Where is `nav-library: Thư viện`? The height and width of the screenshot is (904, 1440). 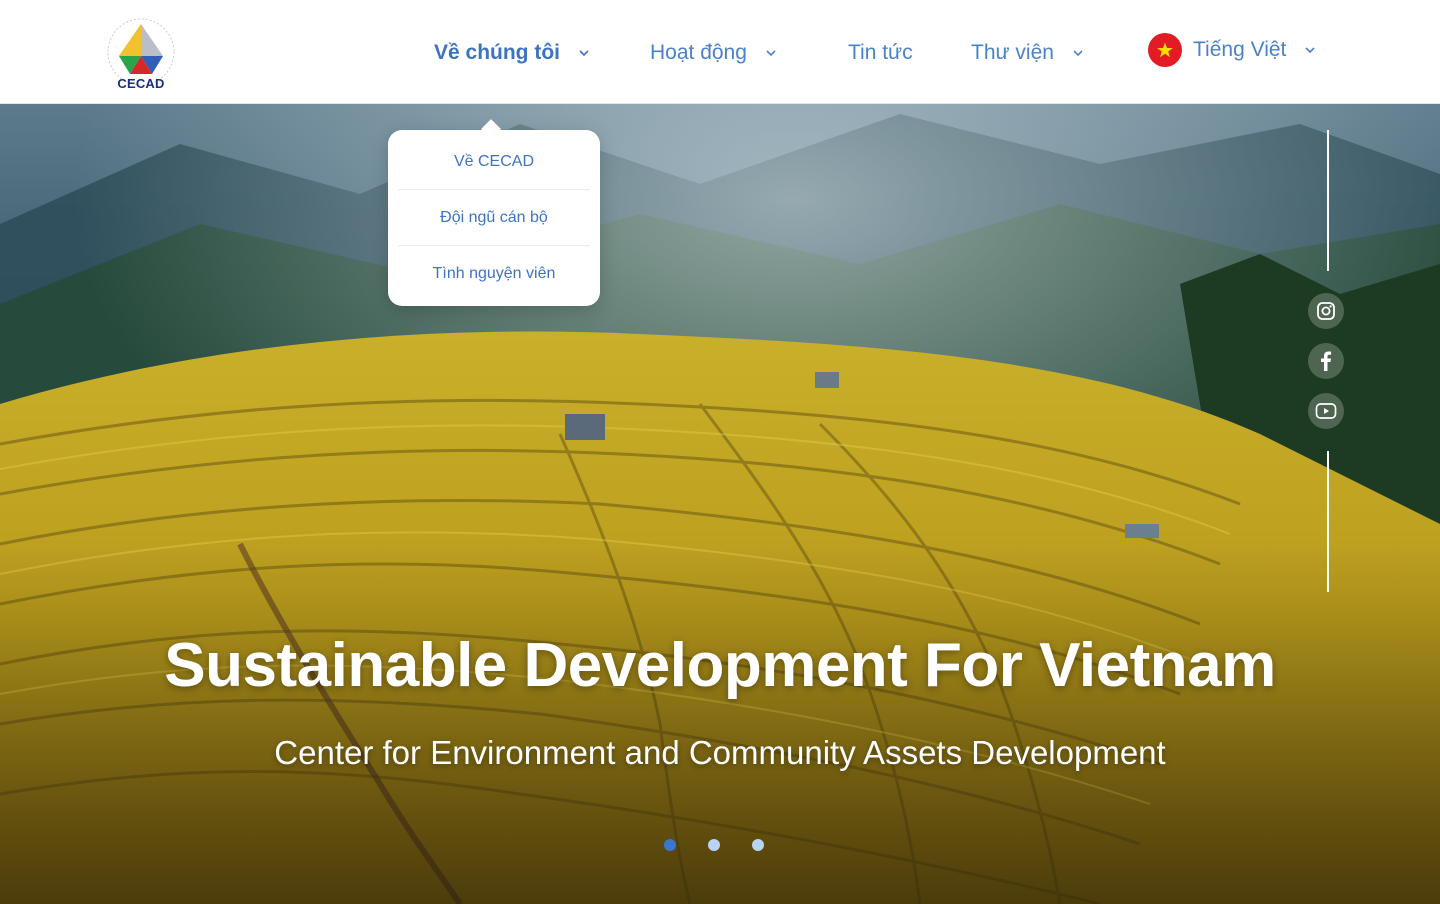 nav-library: Thư viện is located at coordinates (1027, 53).